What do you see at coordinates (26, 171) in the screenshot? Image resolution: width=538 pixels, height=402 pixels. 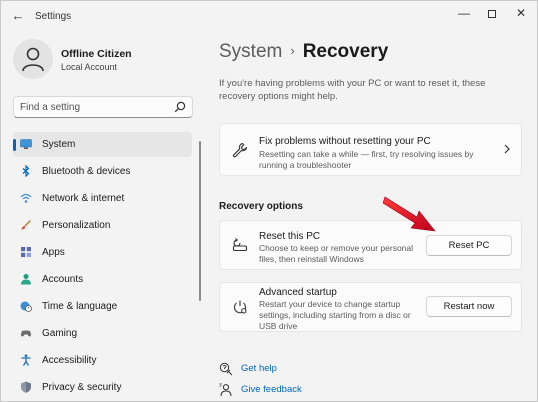 I see `bluetooth-icon` at bounding box center [26, 171].